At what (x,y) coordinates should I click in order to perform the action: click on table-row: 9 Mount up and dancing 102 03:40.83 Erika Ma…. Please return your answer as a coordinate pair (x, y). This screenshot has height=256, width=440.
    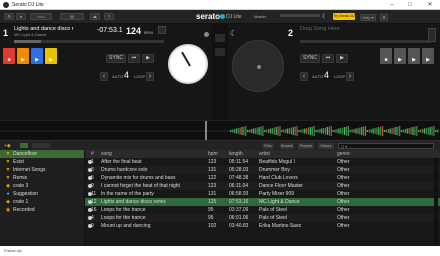
    Looking at the image, I should click on (262, 226).